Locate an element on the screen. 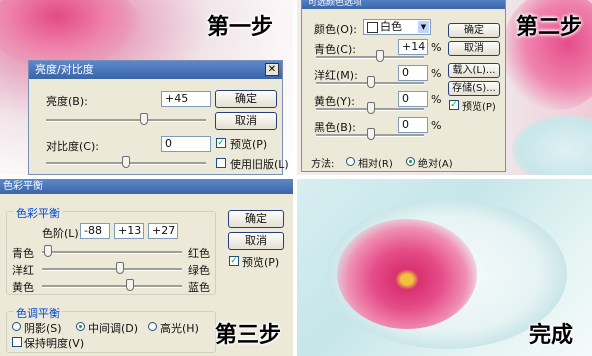  magenta-field: 0 is located at coordinates (413, 73).